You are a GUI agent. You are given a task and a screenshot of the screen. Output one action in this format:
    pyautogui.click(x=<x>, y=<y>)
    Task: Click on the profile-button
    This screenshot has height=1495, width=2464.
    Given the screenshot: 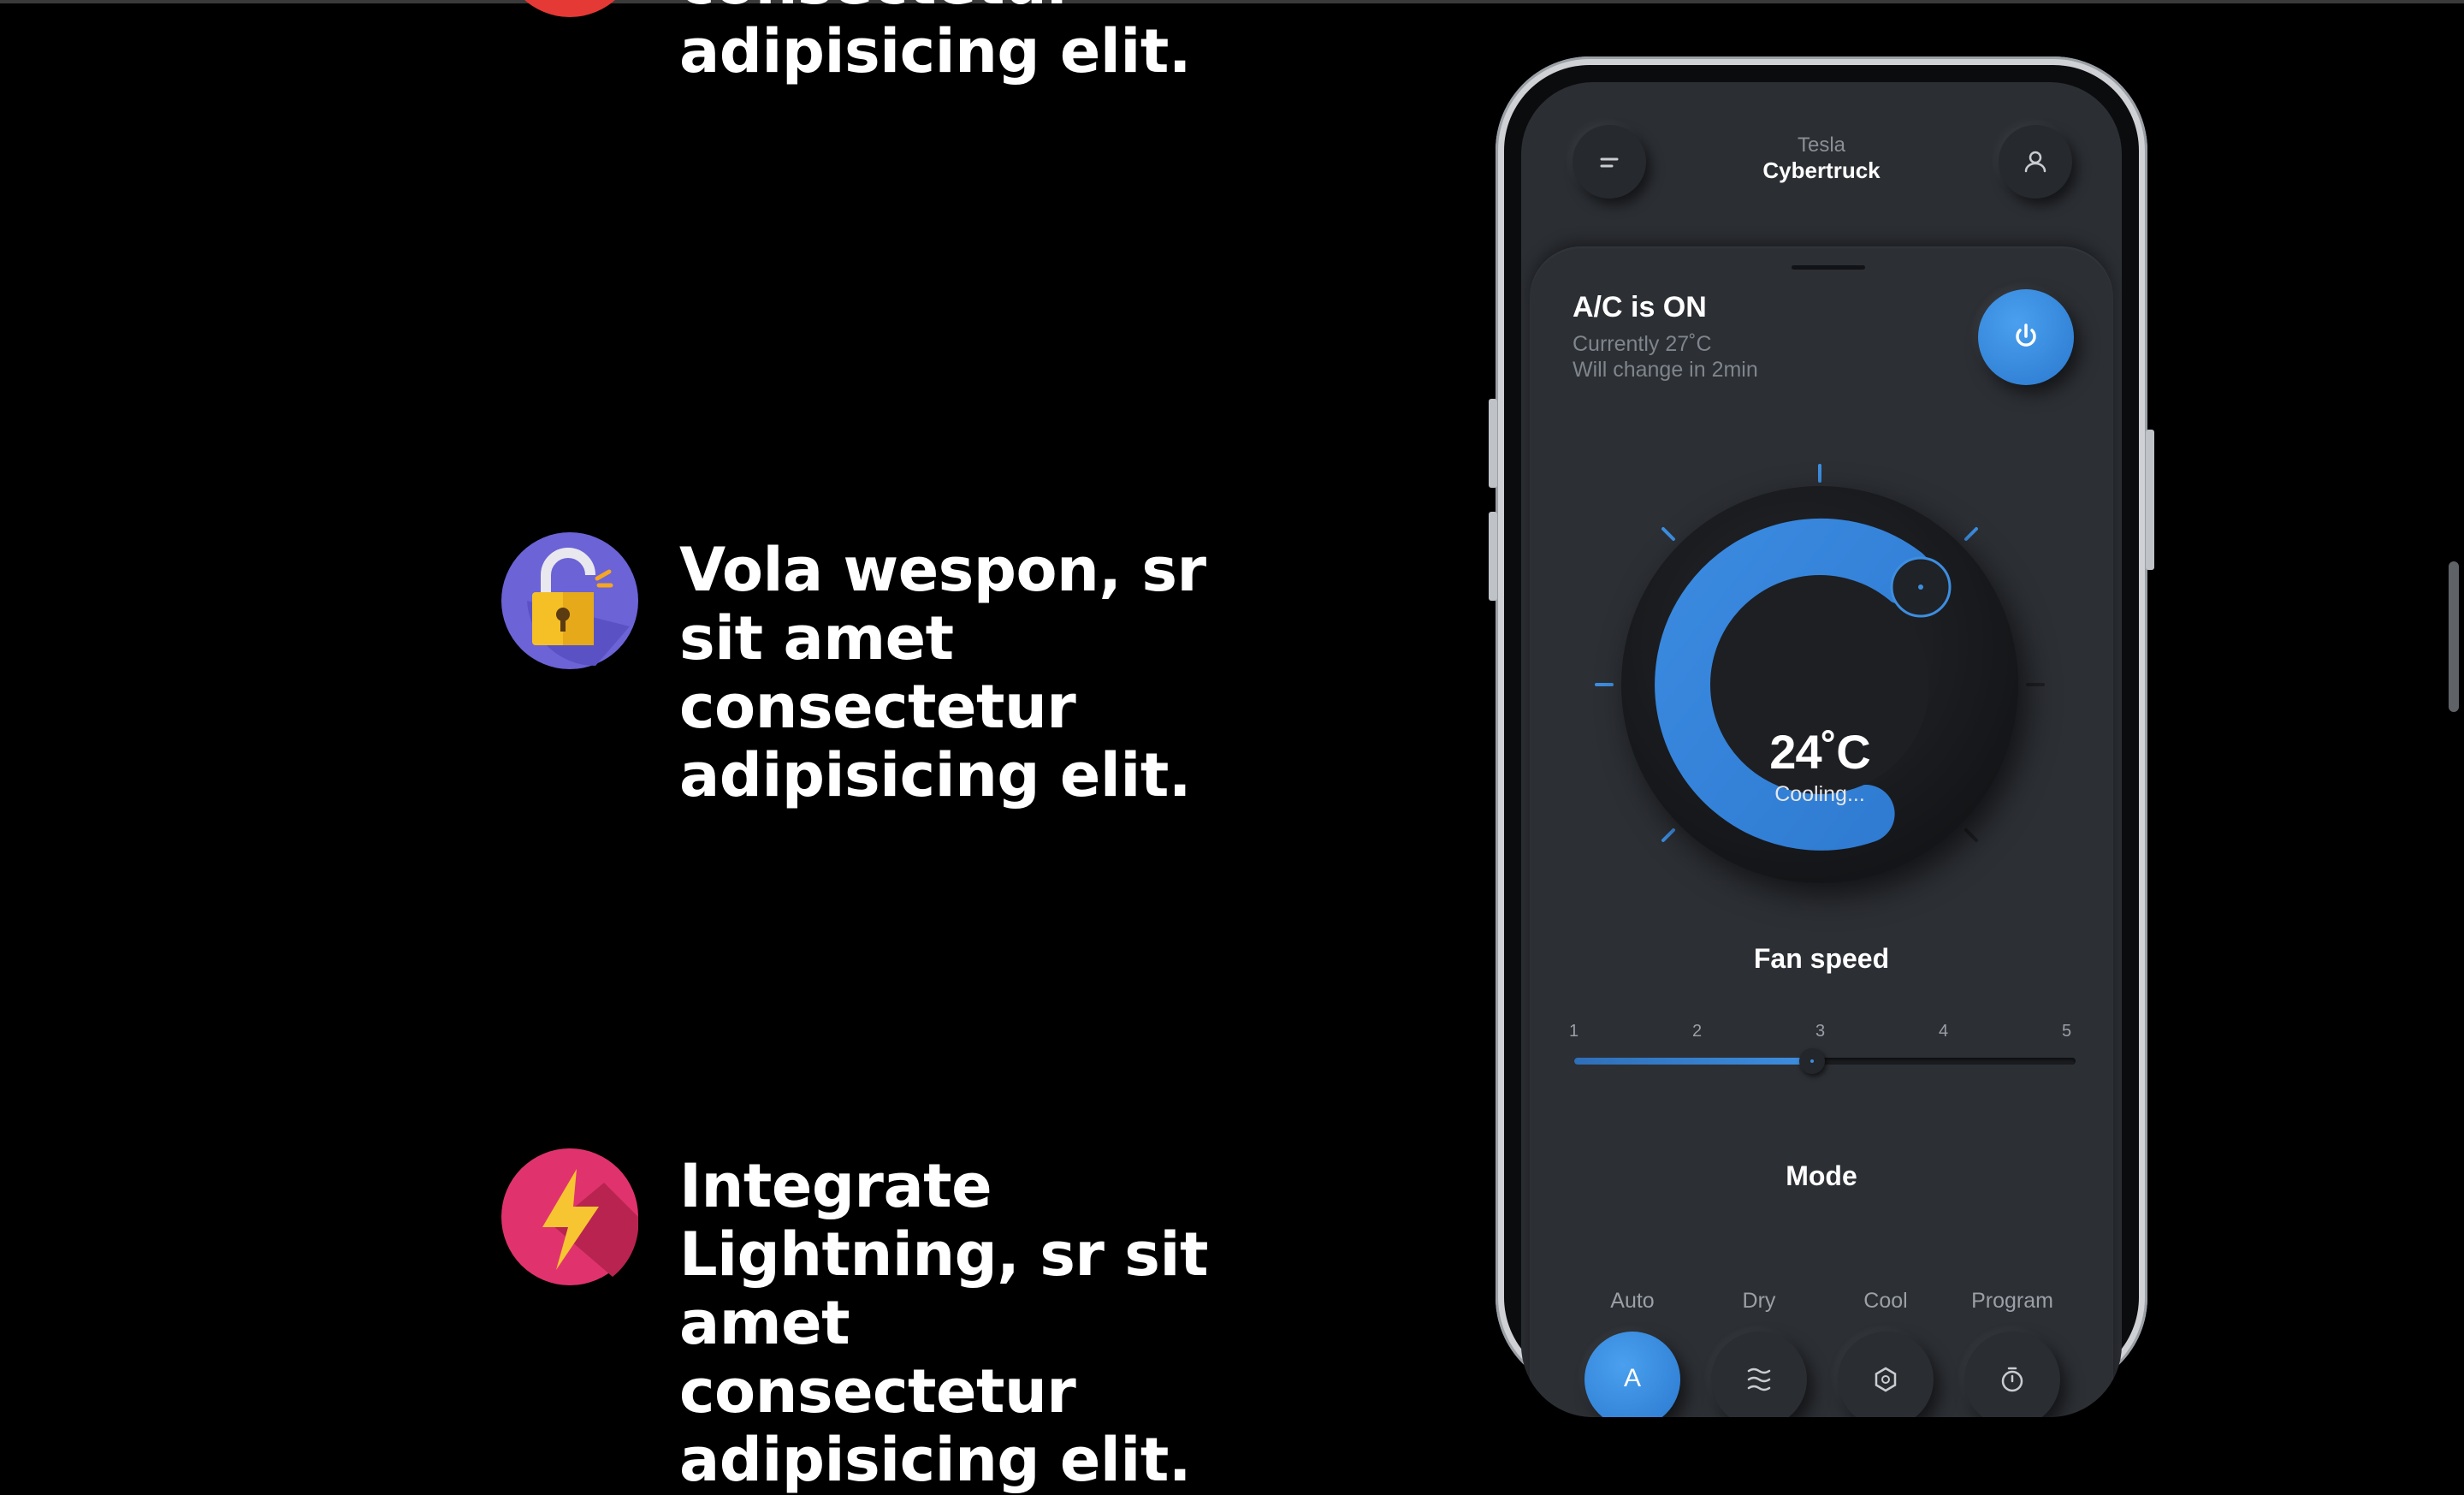 What is the action you would take?
    pyautogui.click(x=2035, y=162)
    